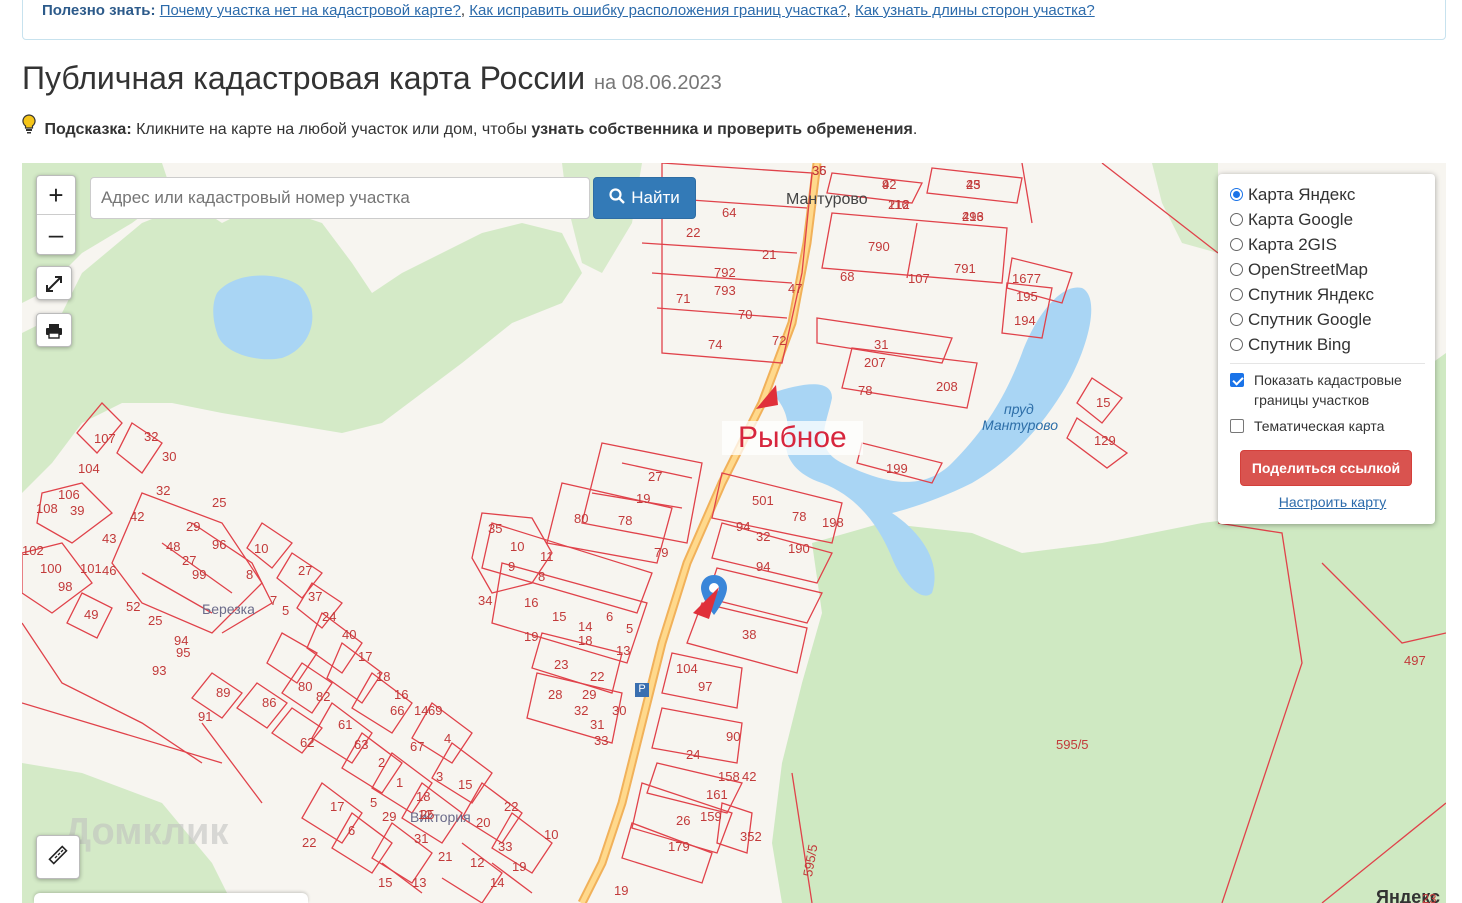 The image size is (1462, 903). I want to click on road-marker: Р, so click(642, 690).